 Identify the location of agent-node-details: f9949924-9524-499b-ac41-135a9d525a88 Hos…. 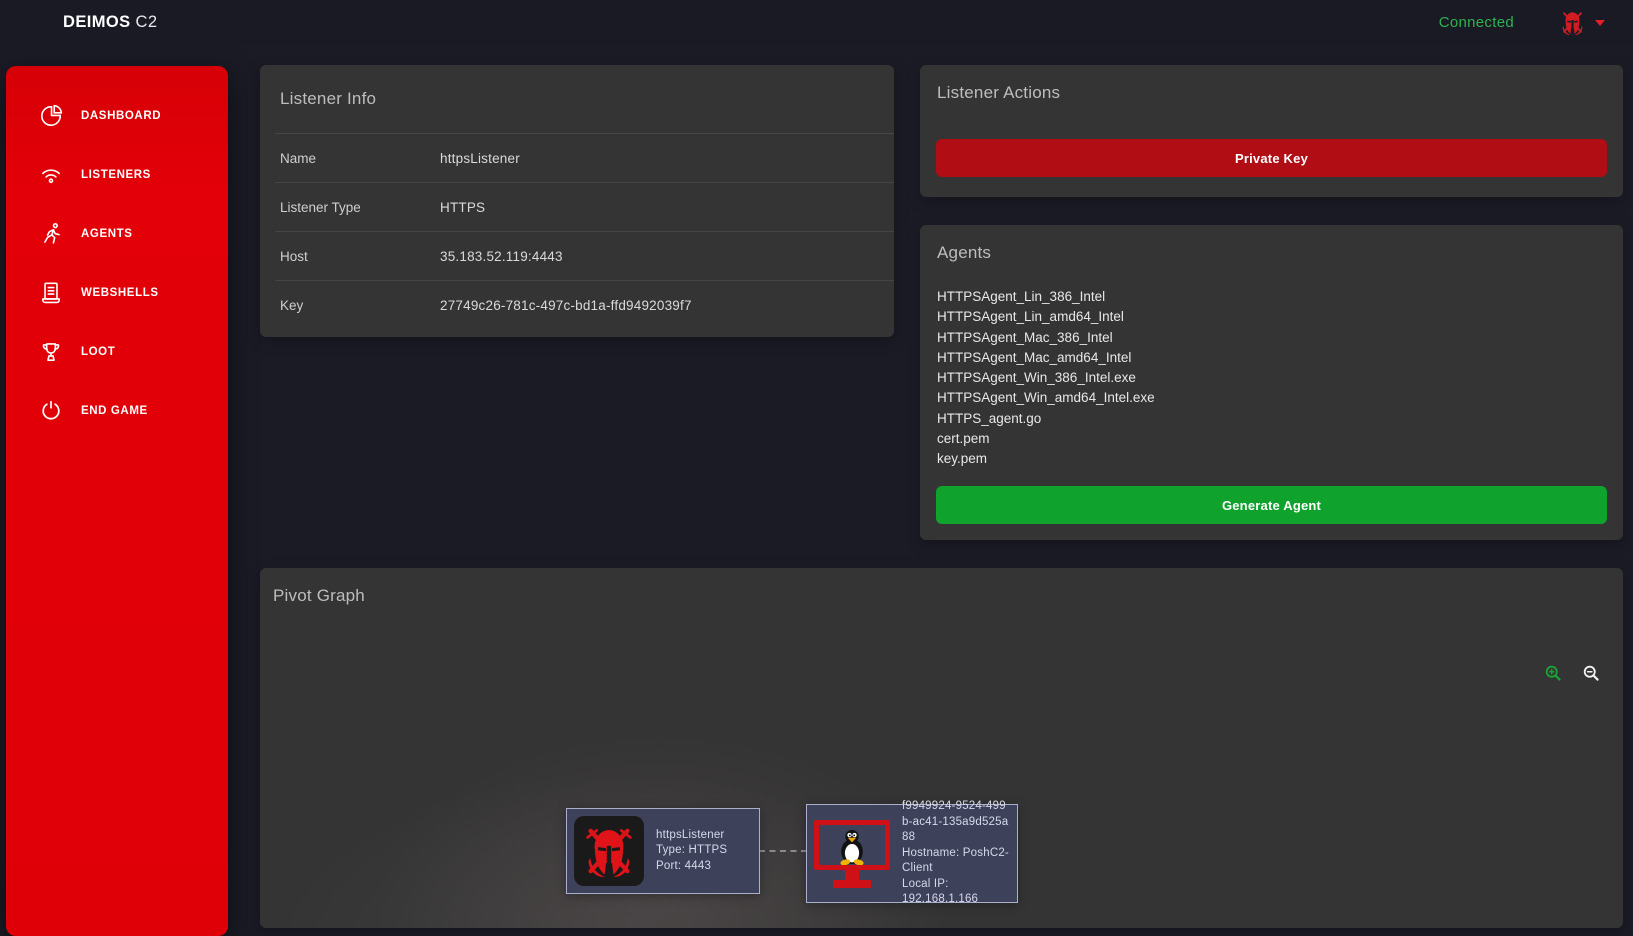
(956, 853).